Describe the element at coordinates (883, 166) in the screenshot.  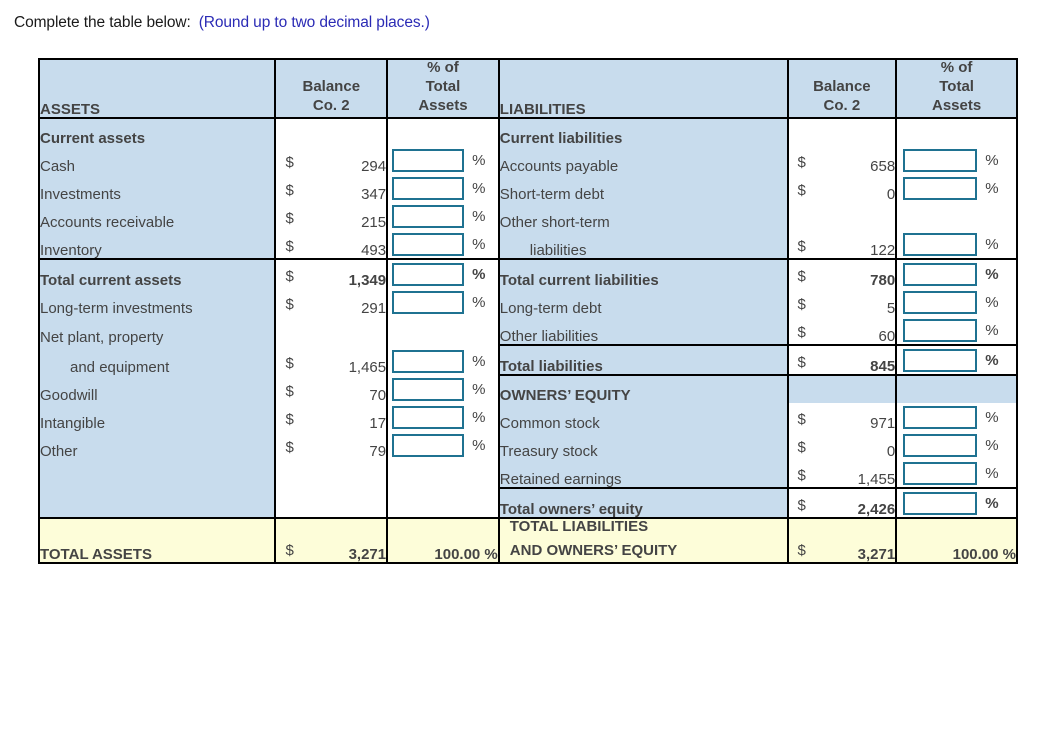
I see `liability-balance-amount: 658` at that location.